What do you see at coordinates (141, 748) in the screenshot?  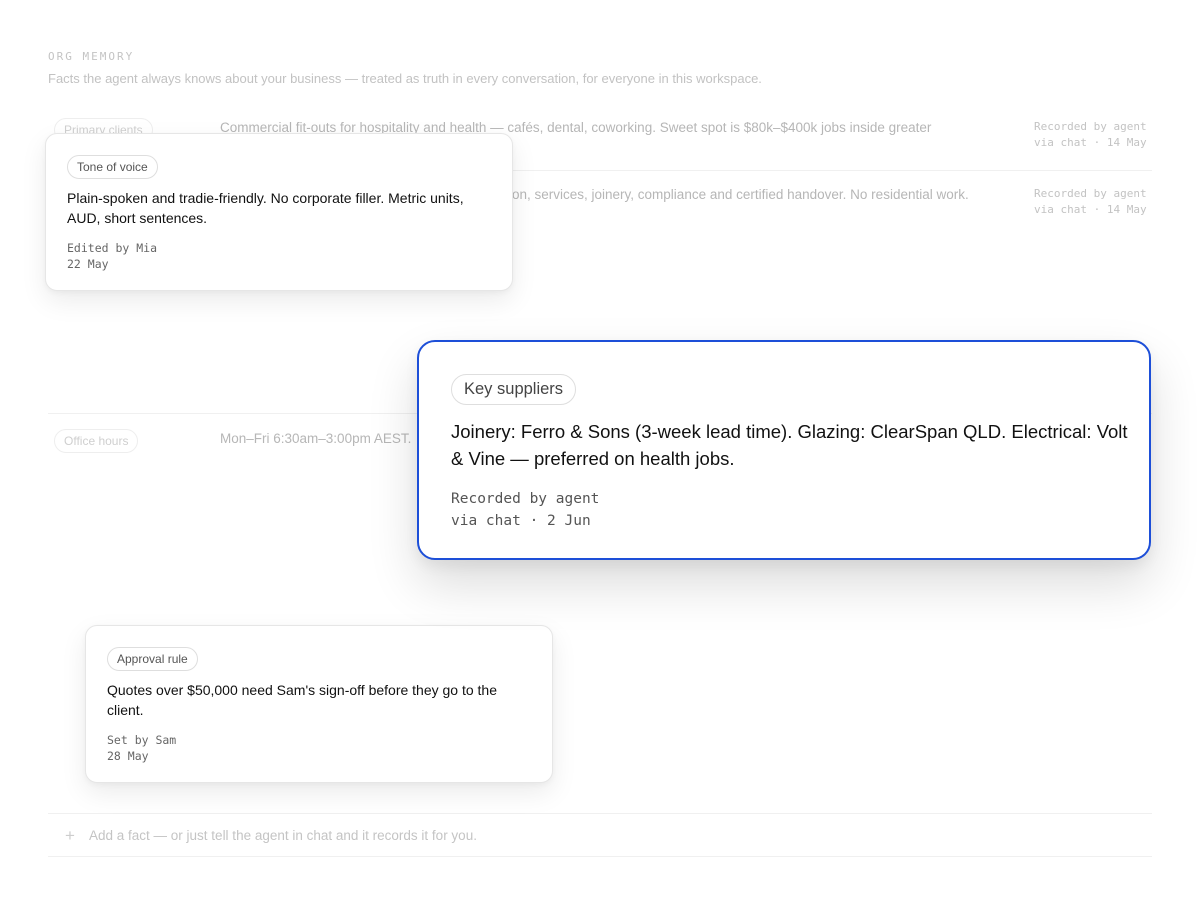 I see `fact-card-meta: Set by Sam 28 May` at bounding box center [141, 748].